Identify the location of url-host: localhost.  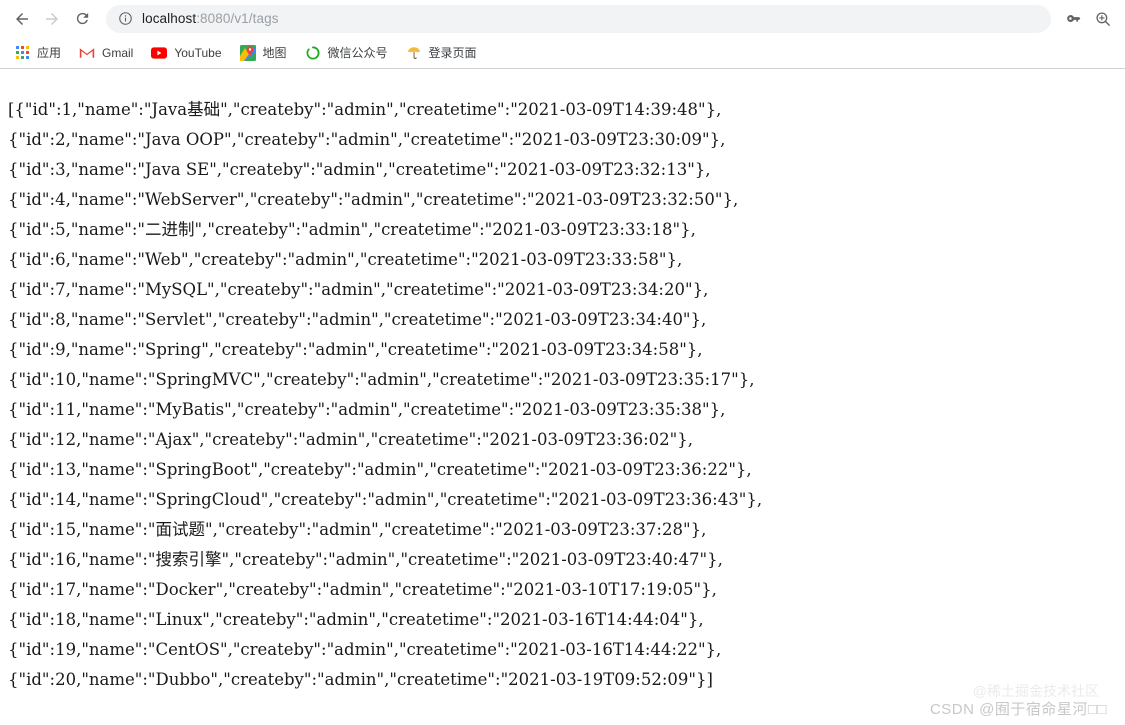
(169, 18).